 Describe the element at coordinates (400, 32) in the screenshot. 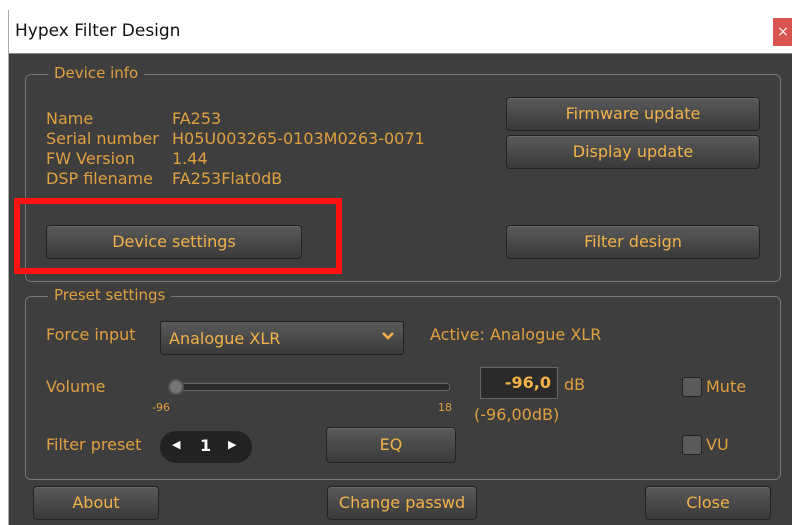

I see `title-bar: Hypex Filter Design ×` at that location.